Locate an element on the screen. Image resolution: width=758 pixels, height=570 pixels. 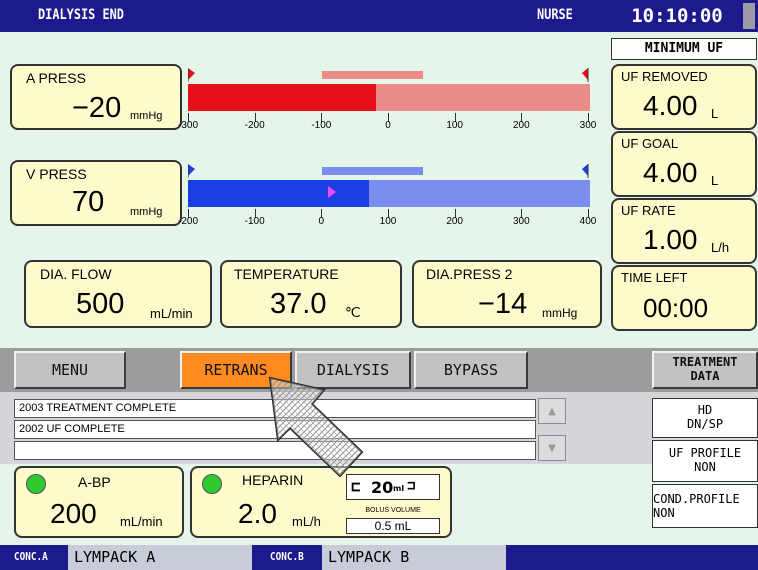
a-press-gauge: -300 -200 -100 0 100 200 300 is located at coordinates (387, 108).